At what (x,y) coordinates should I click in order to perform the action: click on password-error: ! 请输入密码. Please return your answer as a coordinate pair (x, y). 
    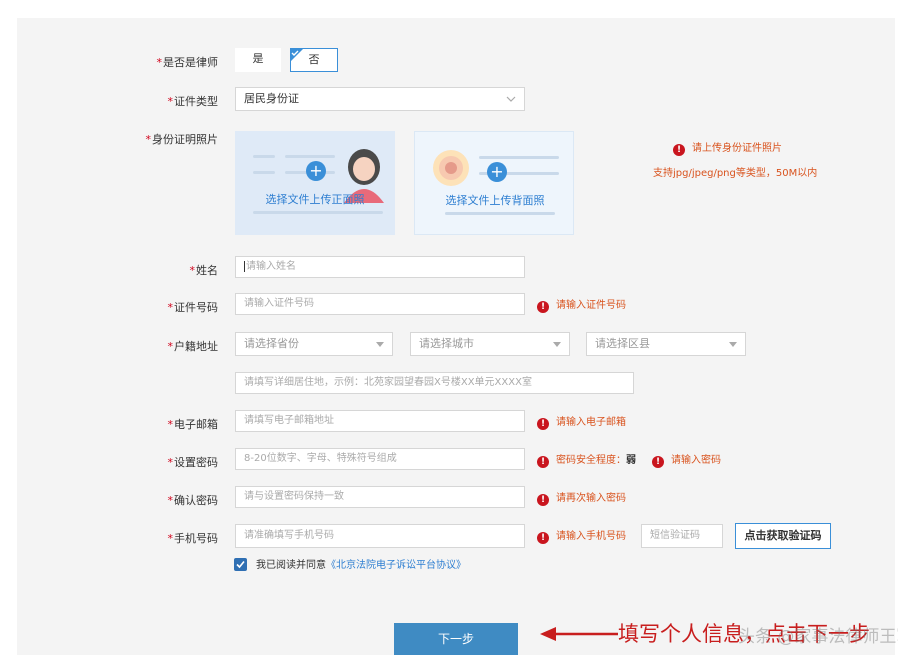
    Looking at the image, I should click on (686, 461).